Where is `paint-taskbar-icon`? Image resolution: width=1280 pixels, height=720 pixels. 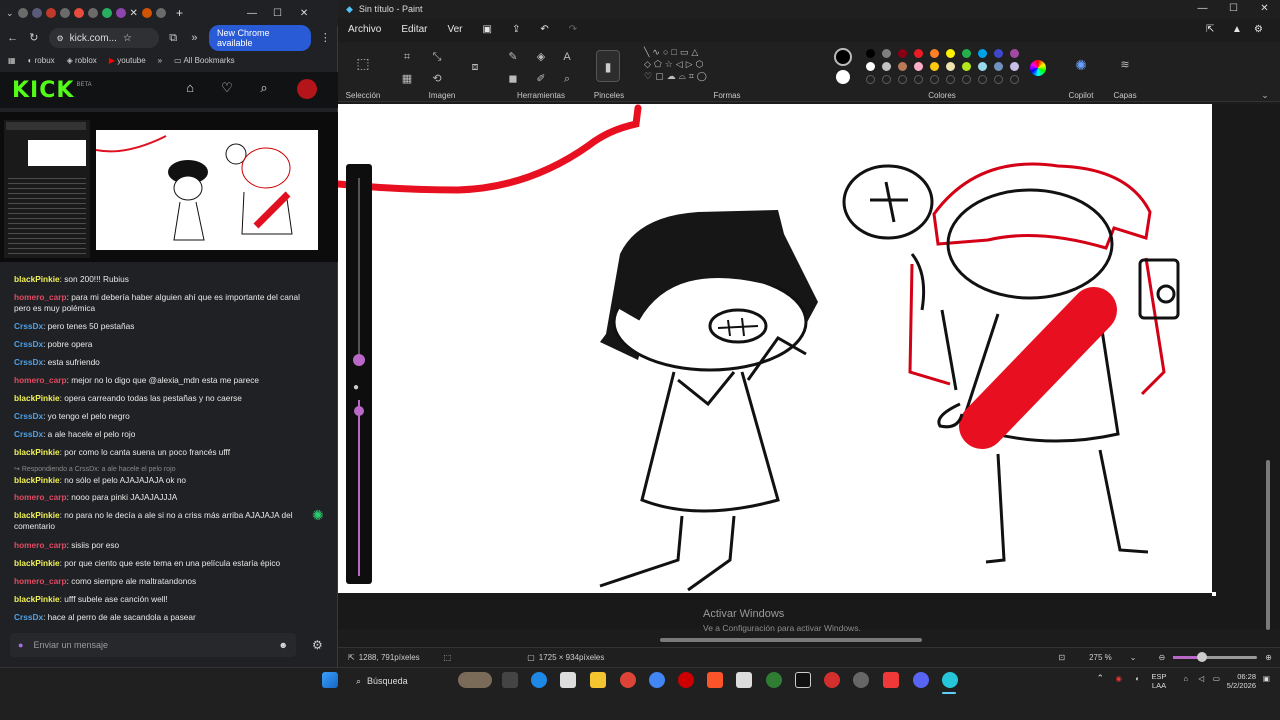 paint-taskbar-icon is located at coordinates (744, 680).